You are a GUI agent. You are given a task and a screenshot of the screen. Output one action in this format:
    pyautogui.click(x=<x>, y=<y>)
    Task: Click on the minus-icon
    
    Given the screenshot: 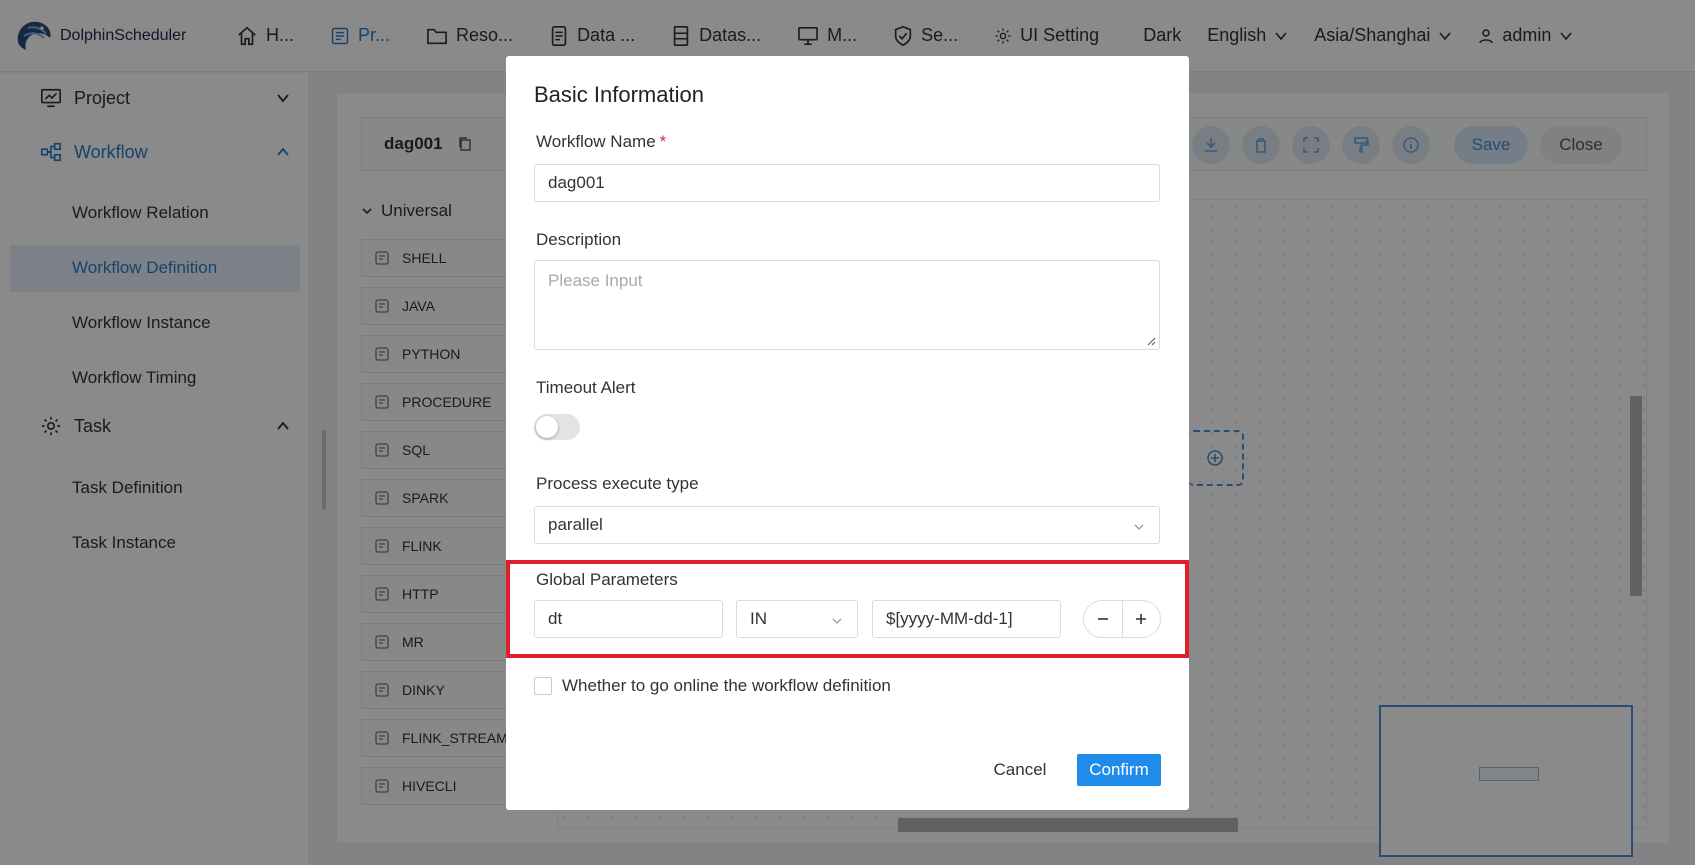 What is the action you would take?
    pyautogui.click(x=1102, y=619)
    